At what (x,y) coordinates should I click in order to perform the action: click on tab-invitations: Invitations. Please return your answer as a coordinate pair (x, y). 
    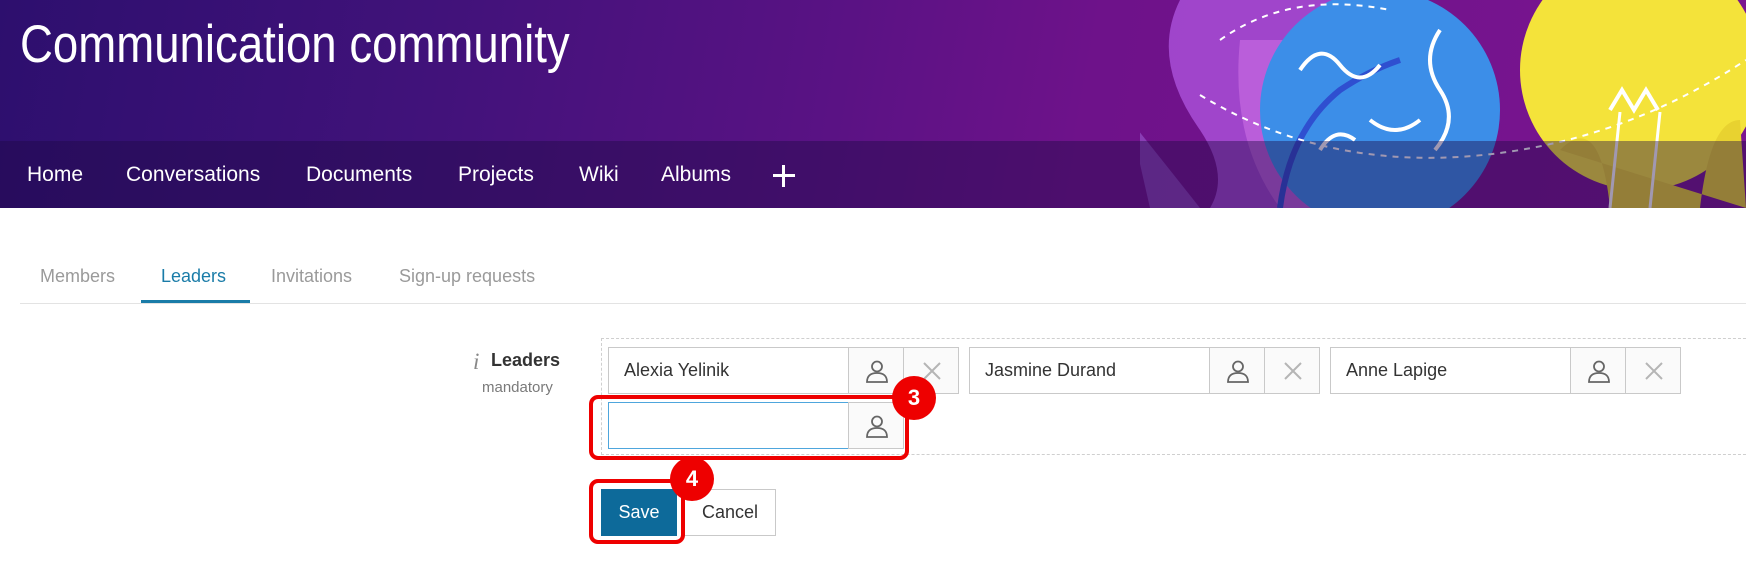
    Looking at the image, I should click on (311, 282).